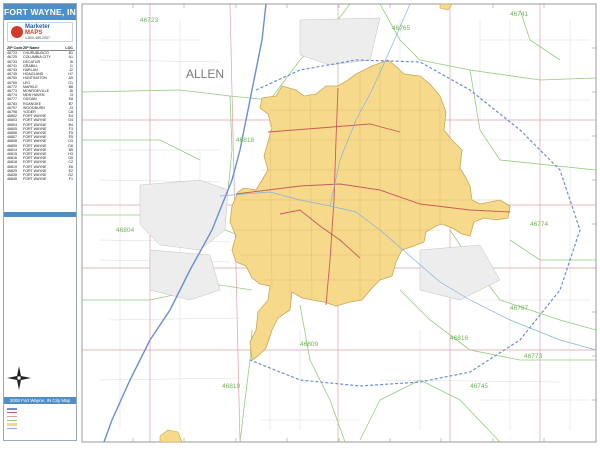  What do you see at coordinates (35, 179) in the screenshot?
I see `zip-name-cell: FORT WAYNE` at bounding box center [35, 179].